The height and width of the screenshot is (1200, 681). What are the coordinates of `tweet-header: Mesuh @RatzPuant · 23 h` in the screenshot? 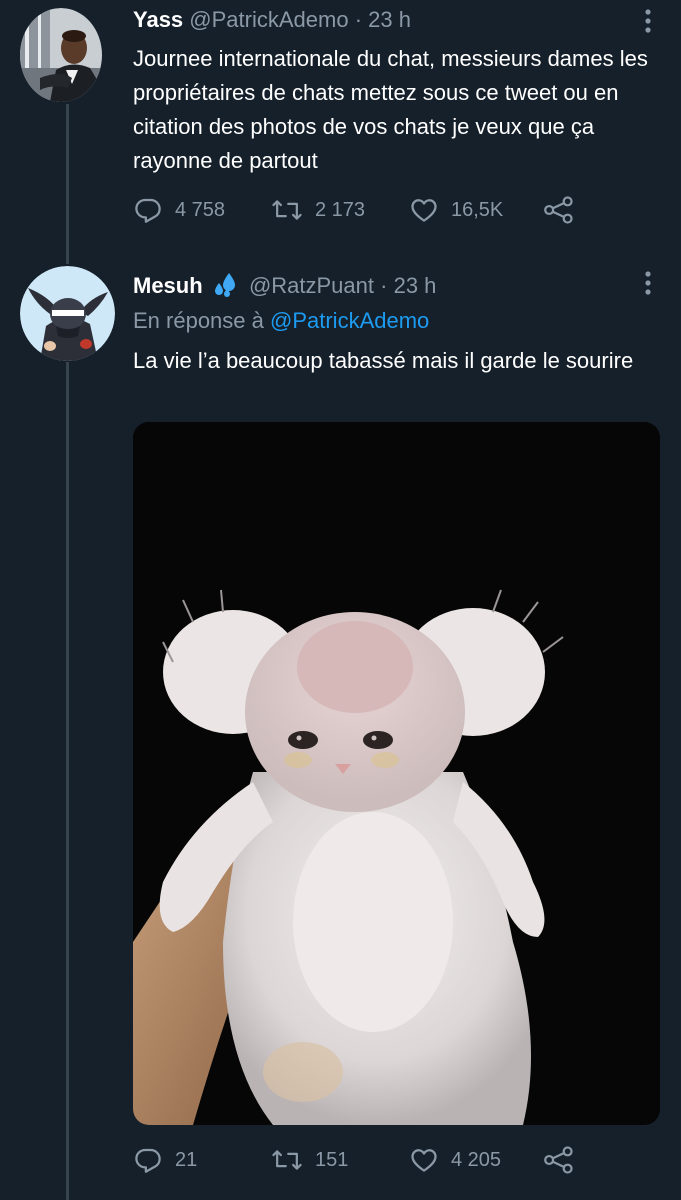 It's located at (284, 285).